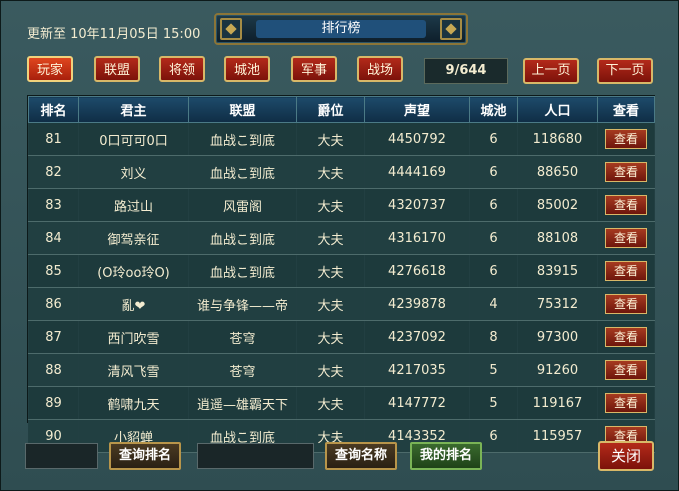  I want to click on lord-cell: 刘义, so click(133, 172).